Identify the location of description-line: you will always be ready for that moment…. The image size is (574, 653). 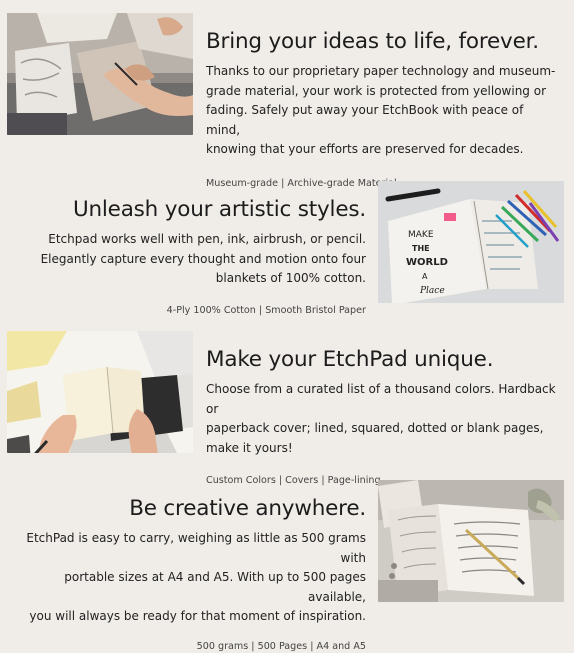
(197, 616).